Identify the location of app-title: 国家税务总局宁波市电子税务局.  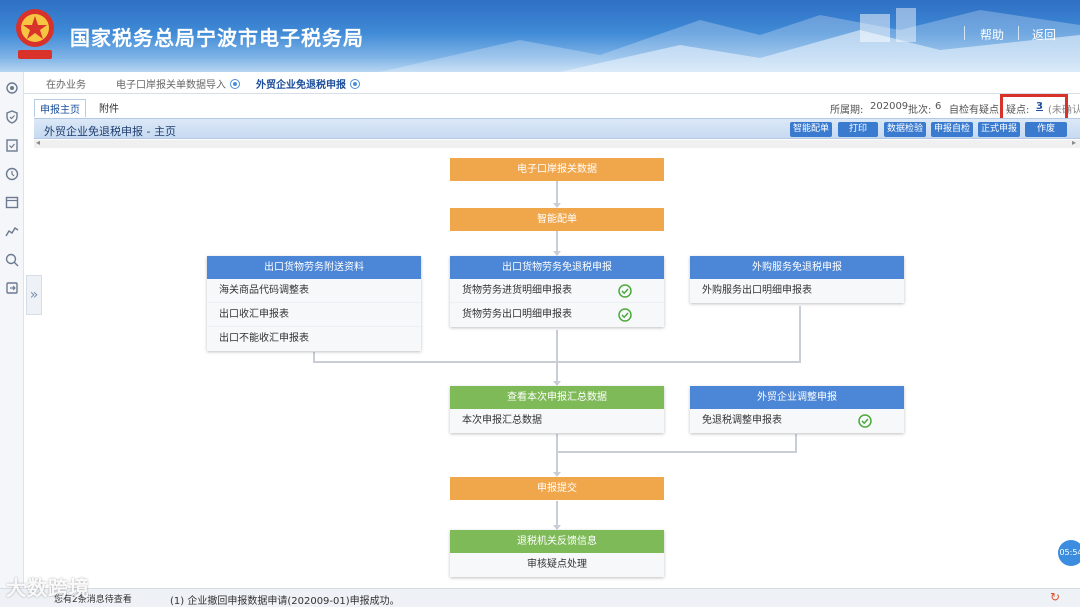
(217, 38).